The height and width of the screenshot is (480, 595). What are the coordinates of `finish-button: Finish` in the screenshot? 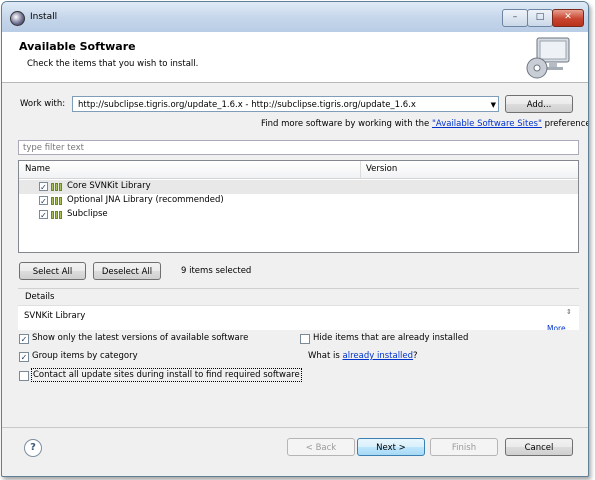 It's located at (464, 447).